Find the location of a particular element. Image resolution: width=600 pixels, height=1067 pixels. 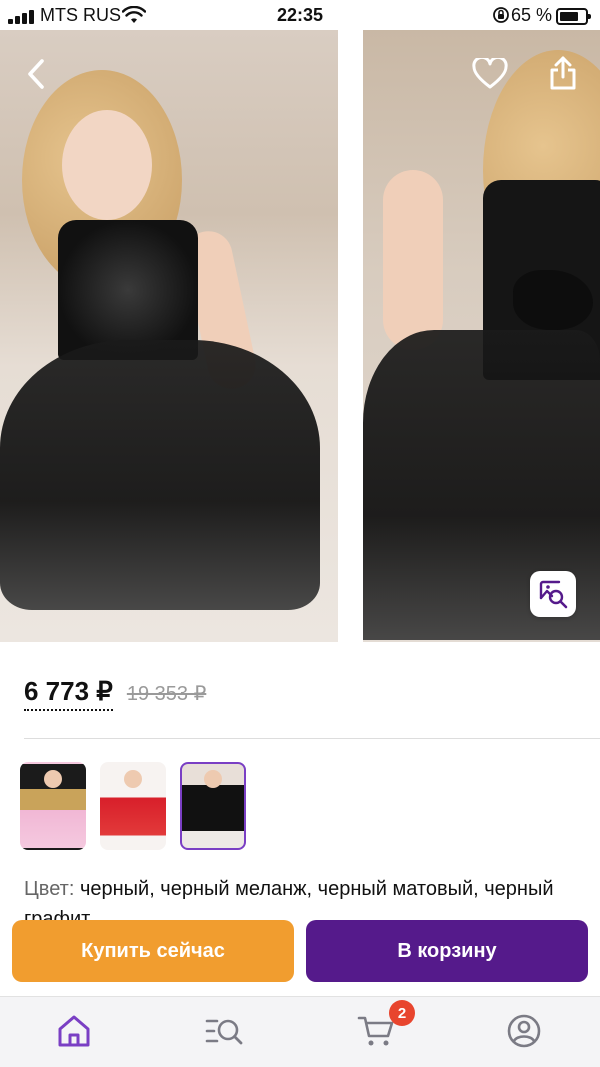

divider is located at coordinates (312, 738).